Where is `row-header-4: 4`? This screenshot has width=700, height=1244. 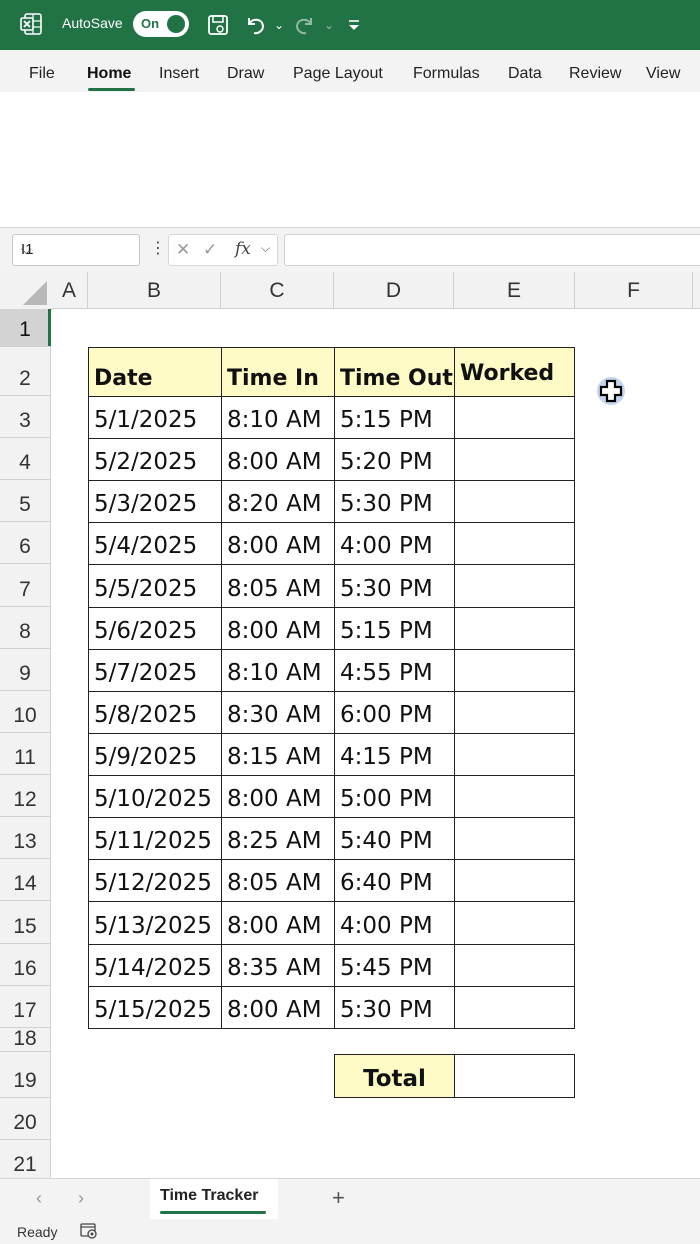
row-header-4: 4 is located at coordinates (25, 459).